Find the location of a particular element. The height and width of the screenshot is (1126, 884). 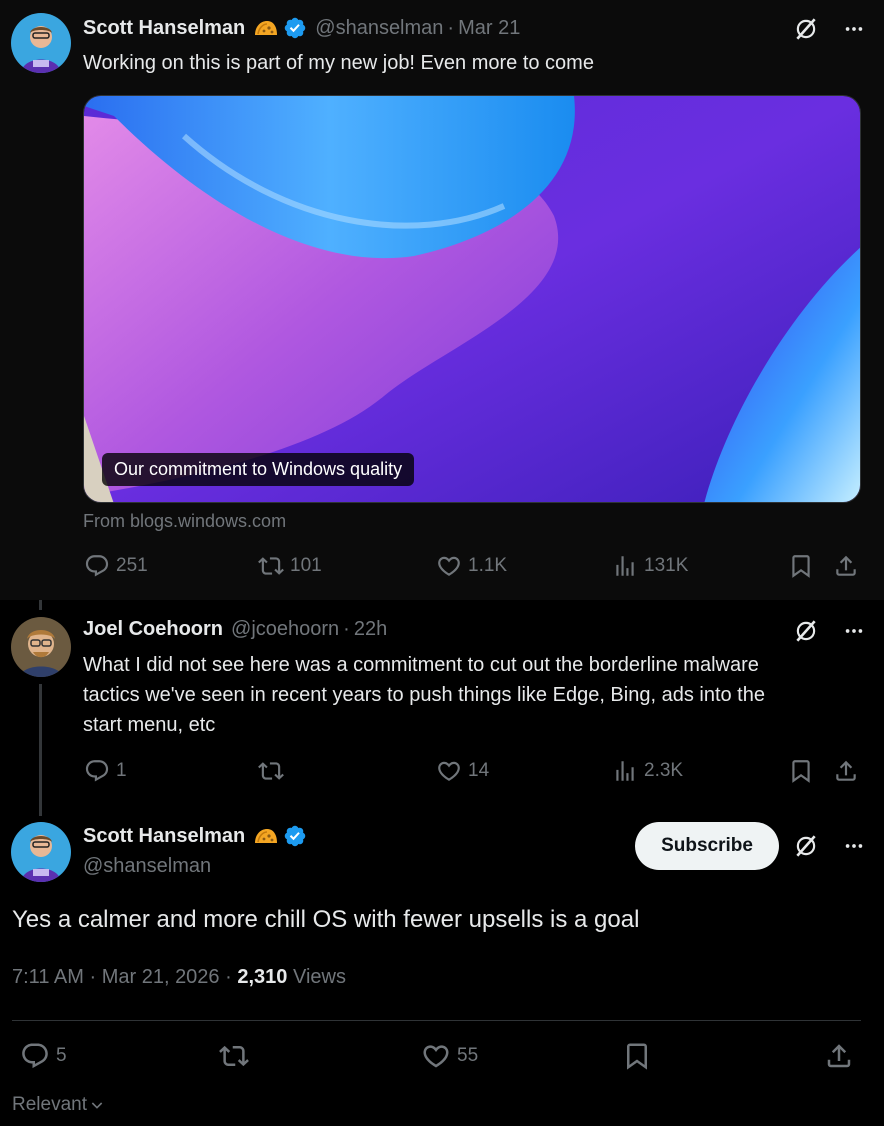

like-button: 55 is located at coordinates (449, 1056).